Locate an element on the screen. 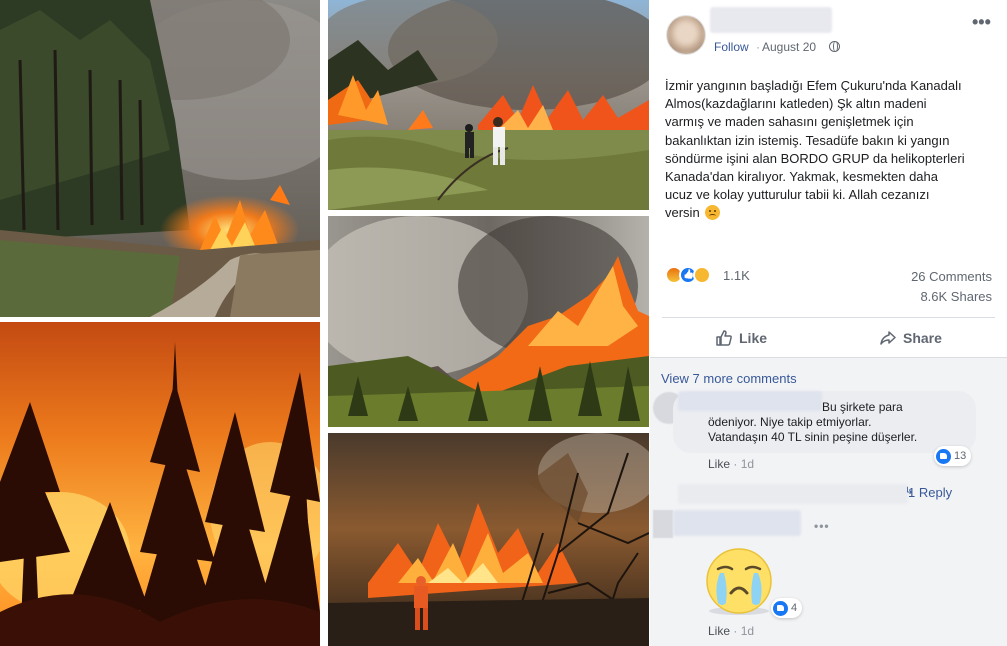  sad-reaction-icon is located at coordinates (702, 275).